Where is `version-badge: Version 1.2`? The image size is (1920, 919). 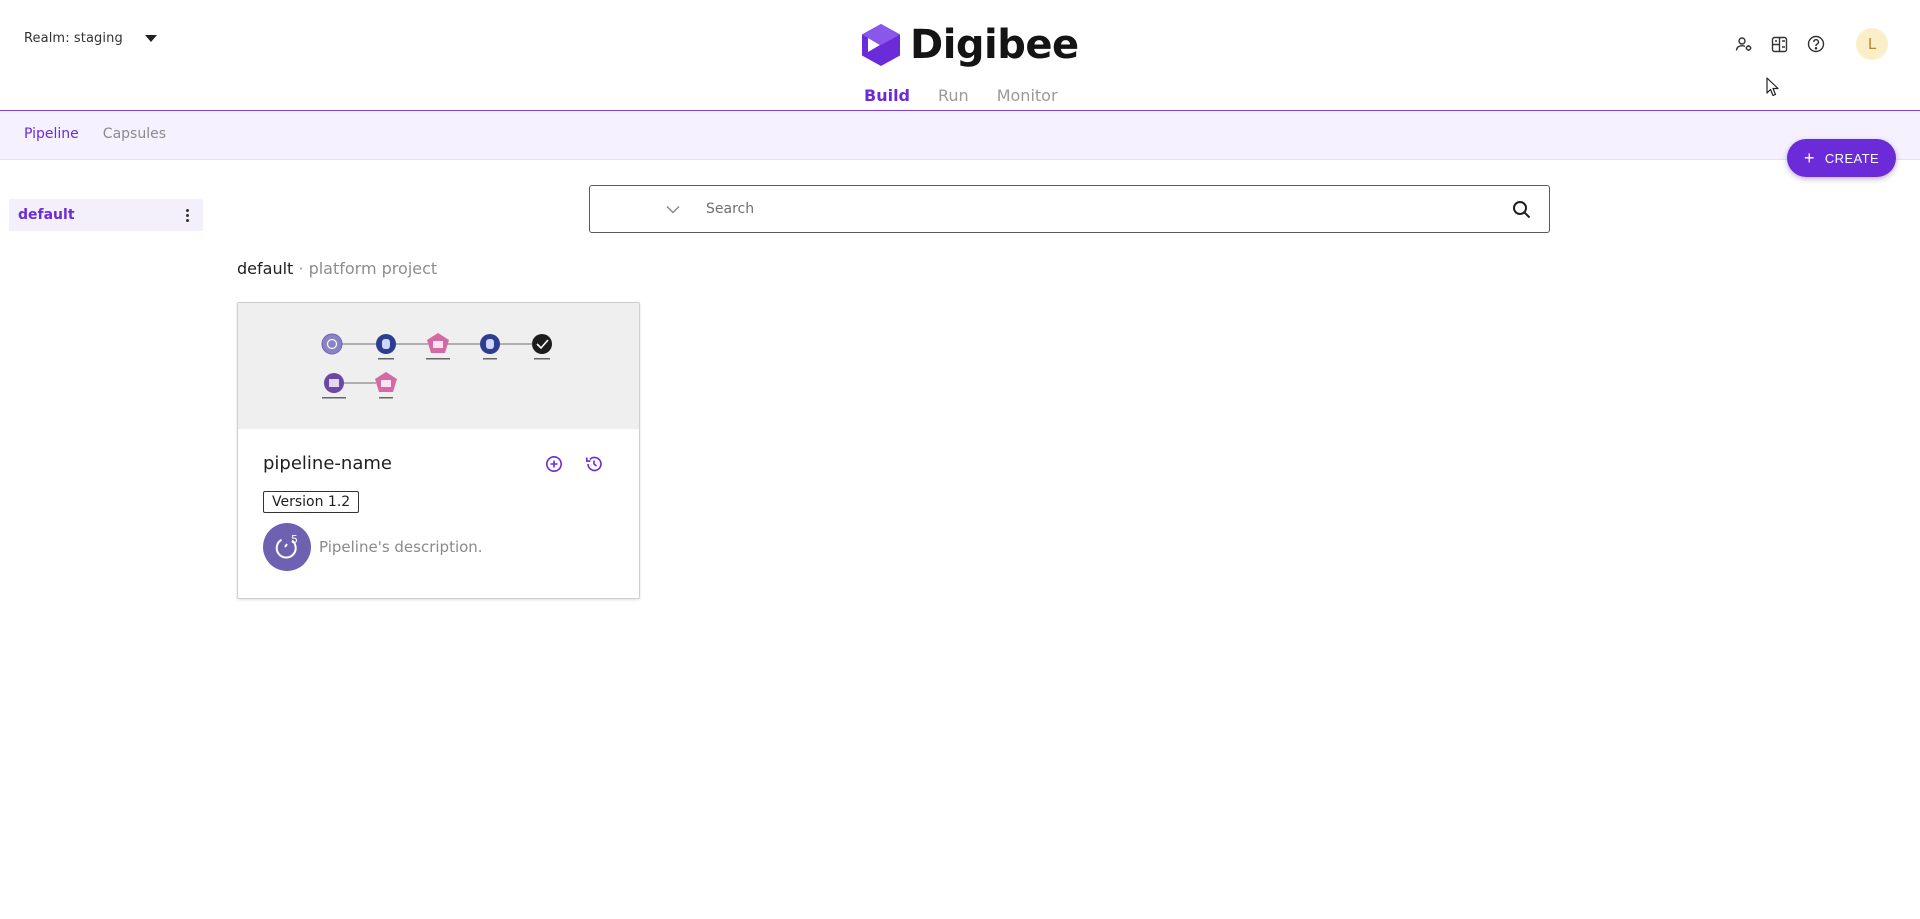 version-badge: Version 1.2 is located at coordinates (311, 502).